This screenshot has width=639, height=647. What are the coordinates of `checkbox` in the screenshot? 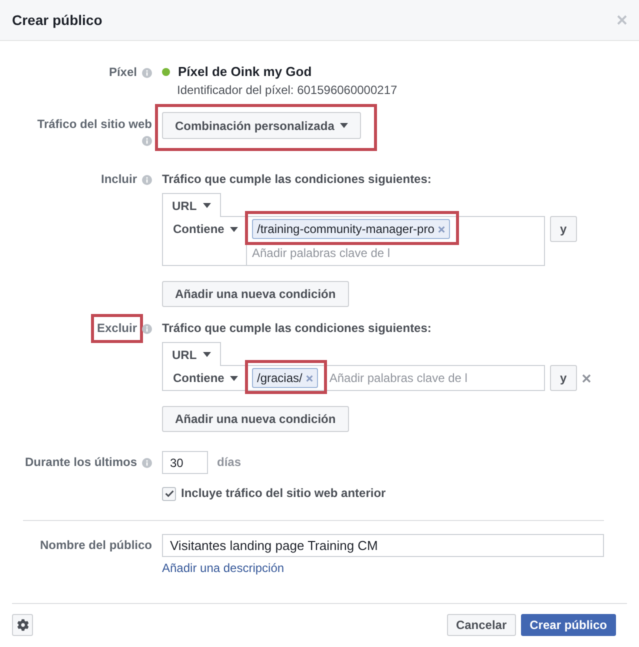 It's located at (169, 493).